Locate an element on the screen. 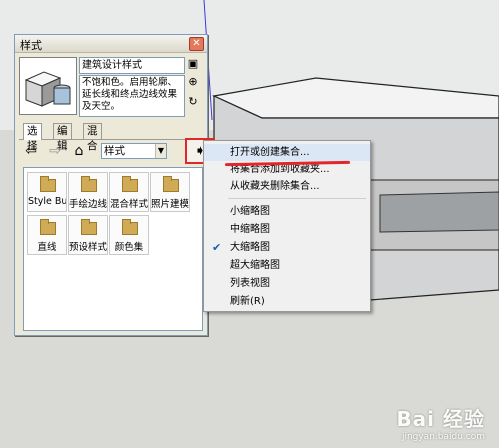 Image resolution: width=499 pixels, height=448 pixels. create-style-icon: ▣ is located at coordinates (193, 64).